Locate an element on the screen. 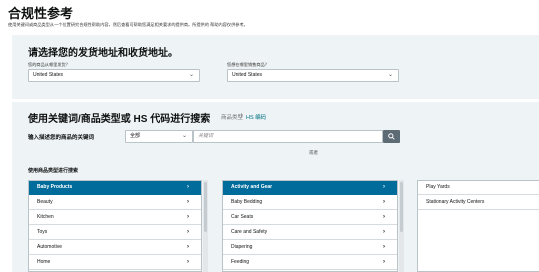 This screenshot has height=272, width=539. search-button is located at coordinates (391, 136).